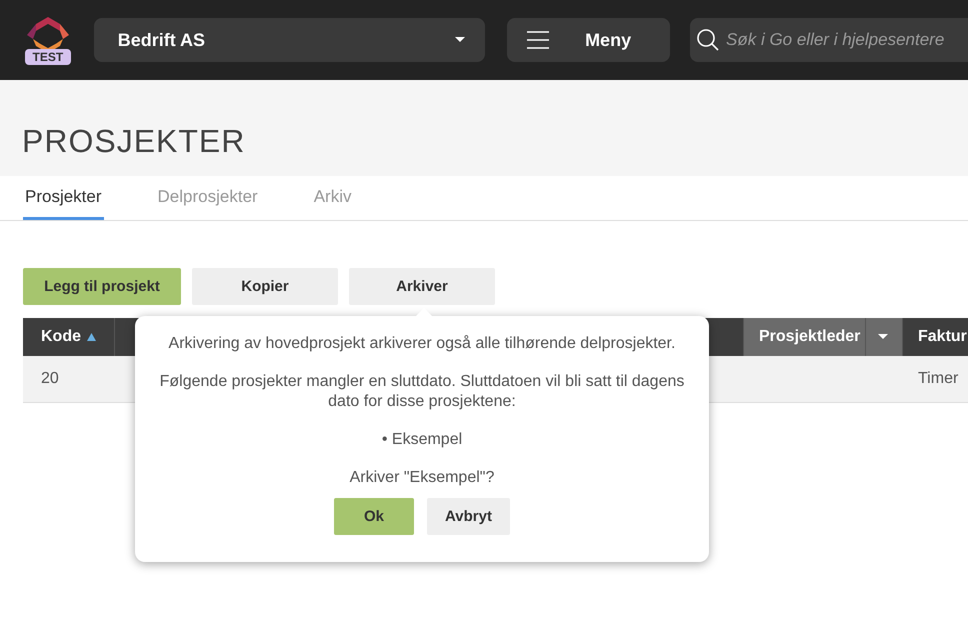  What do you see at coordinates (290, 40) in the screenshot?
I see `company-selector: Bedrift AS` at bounding box center [290, 40].